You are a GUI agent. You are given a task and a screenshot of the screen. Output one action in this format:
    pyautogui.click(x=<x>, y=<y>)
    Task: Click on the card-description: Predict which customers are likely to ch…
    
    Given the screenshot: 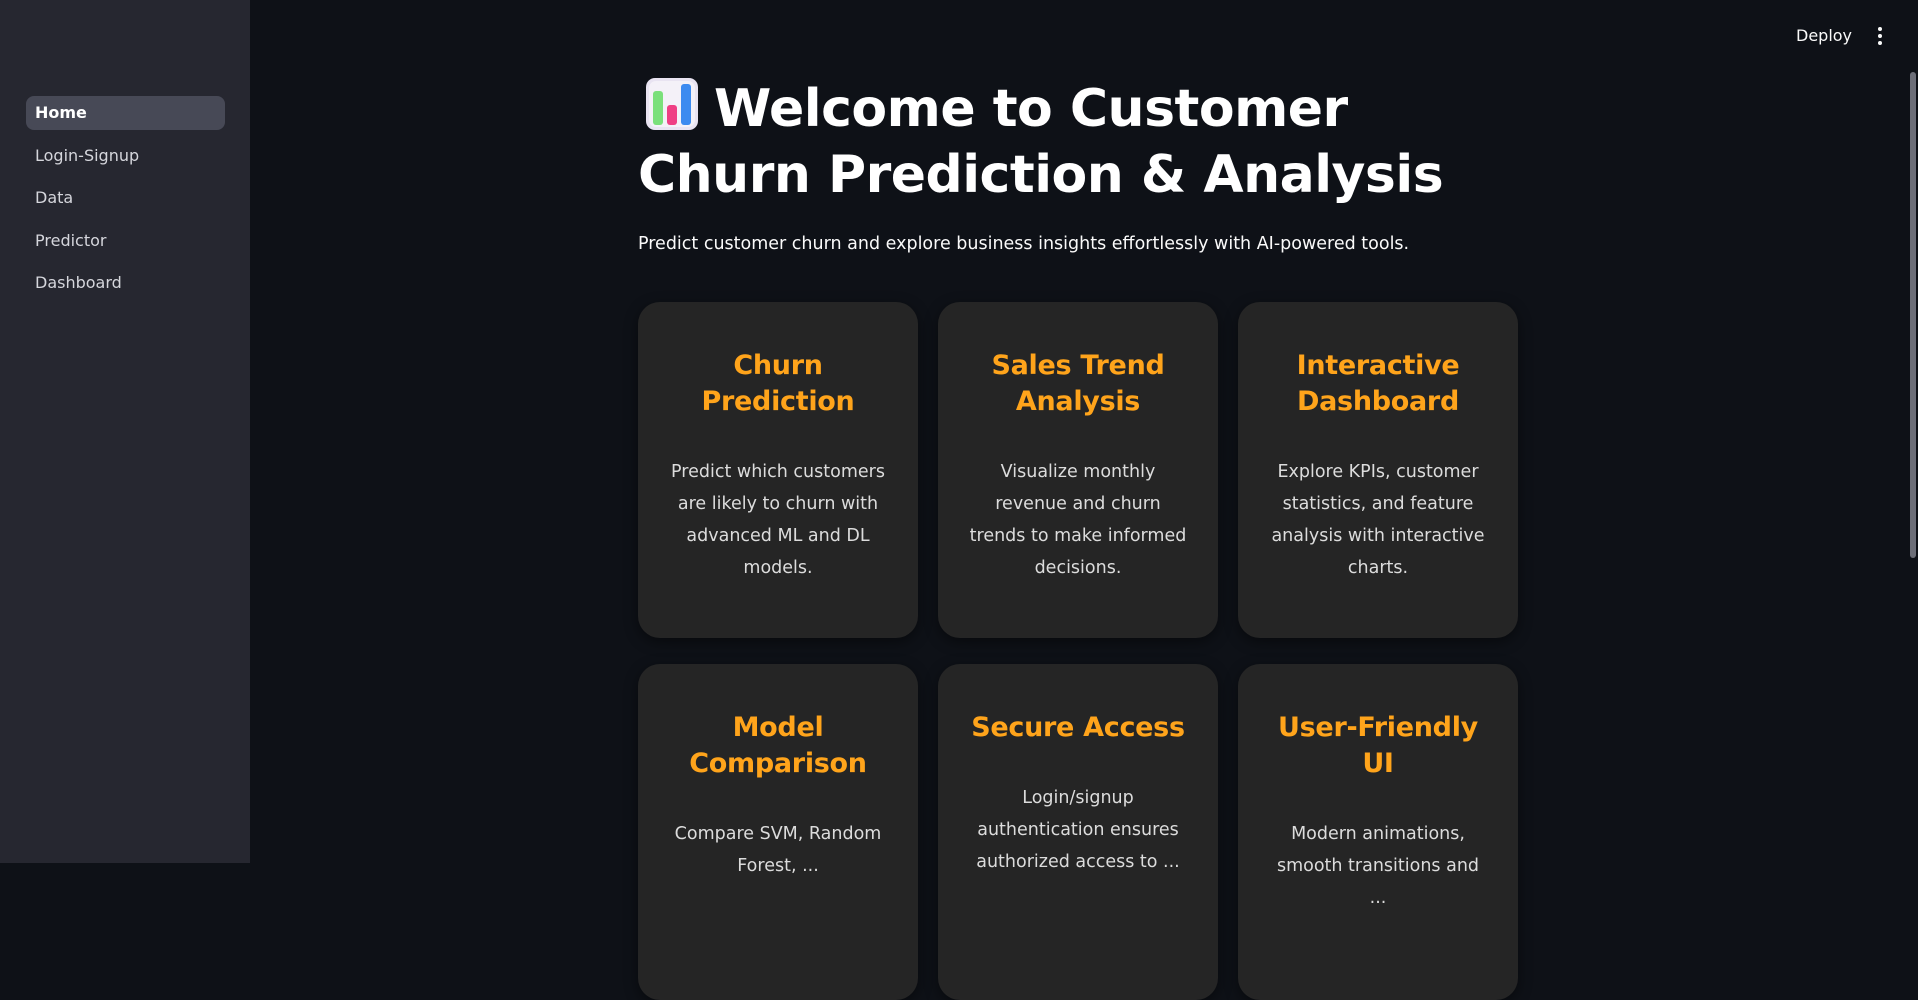 What is the action you would take?
    pyautogui.click(x=778, y=520)
    